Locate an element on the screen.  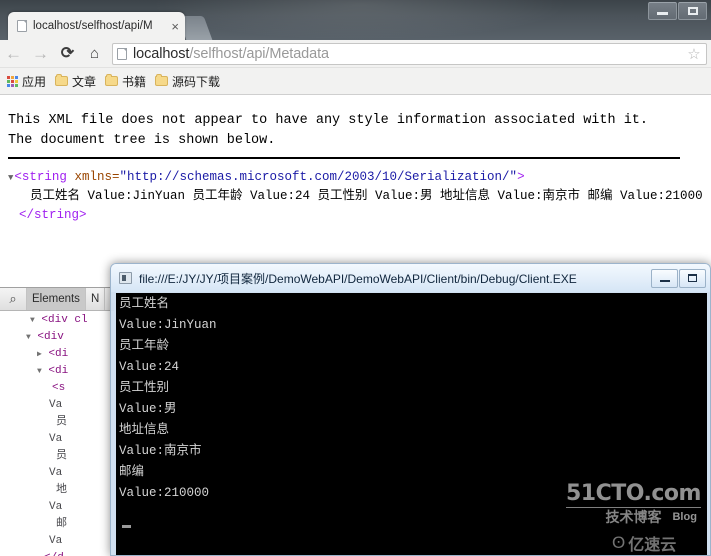
bookmark-label: 文章 is located at coordinates (84, 81).